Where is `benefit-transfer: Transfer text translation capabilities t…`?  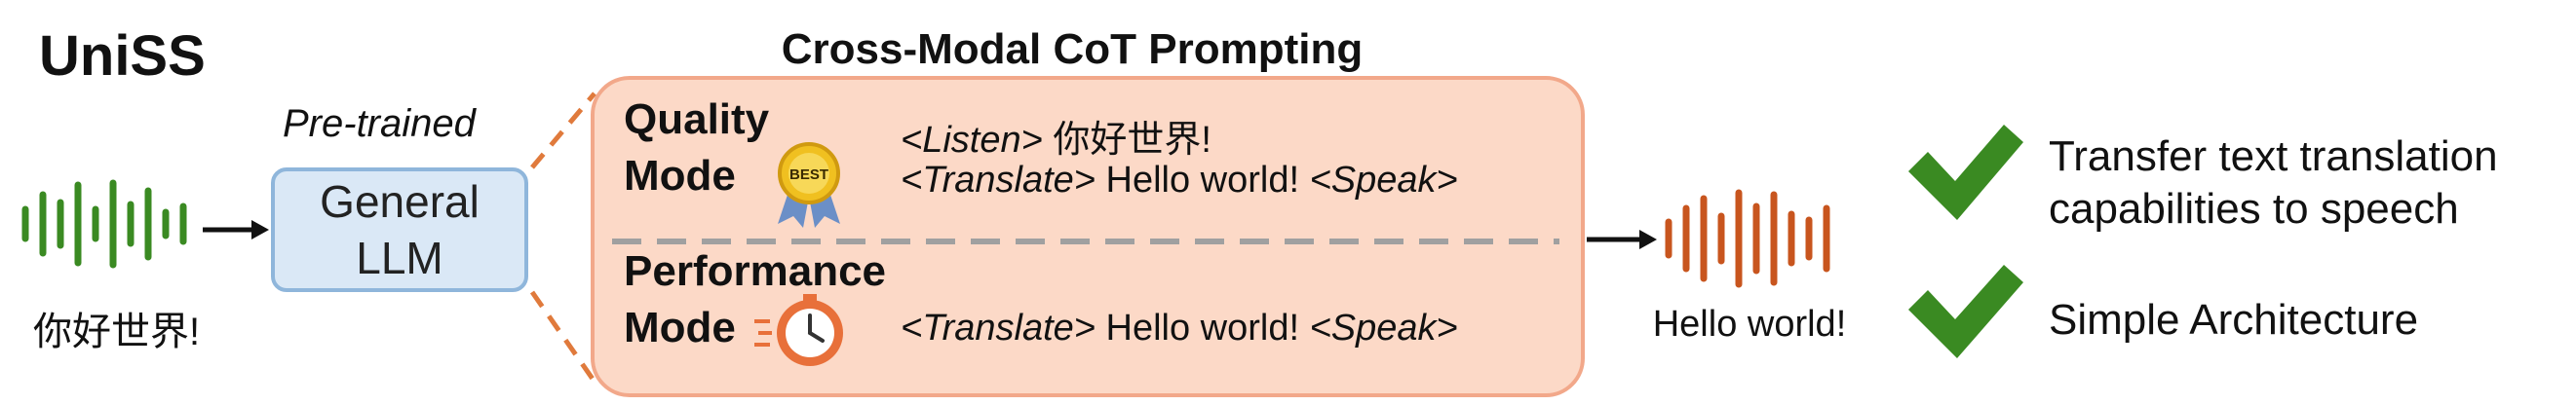 benefit-transfer: Transfer text translation capabilities t… is located at coordinates (2273, 183).